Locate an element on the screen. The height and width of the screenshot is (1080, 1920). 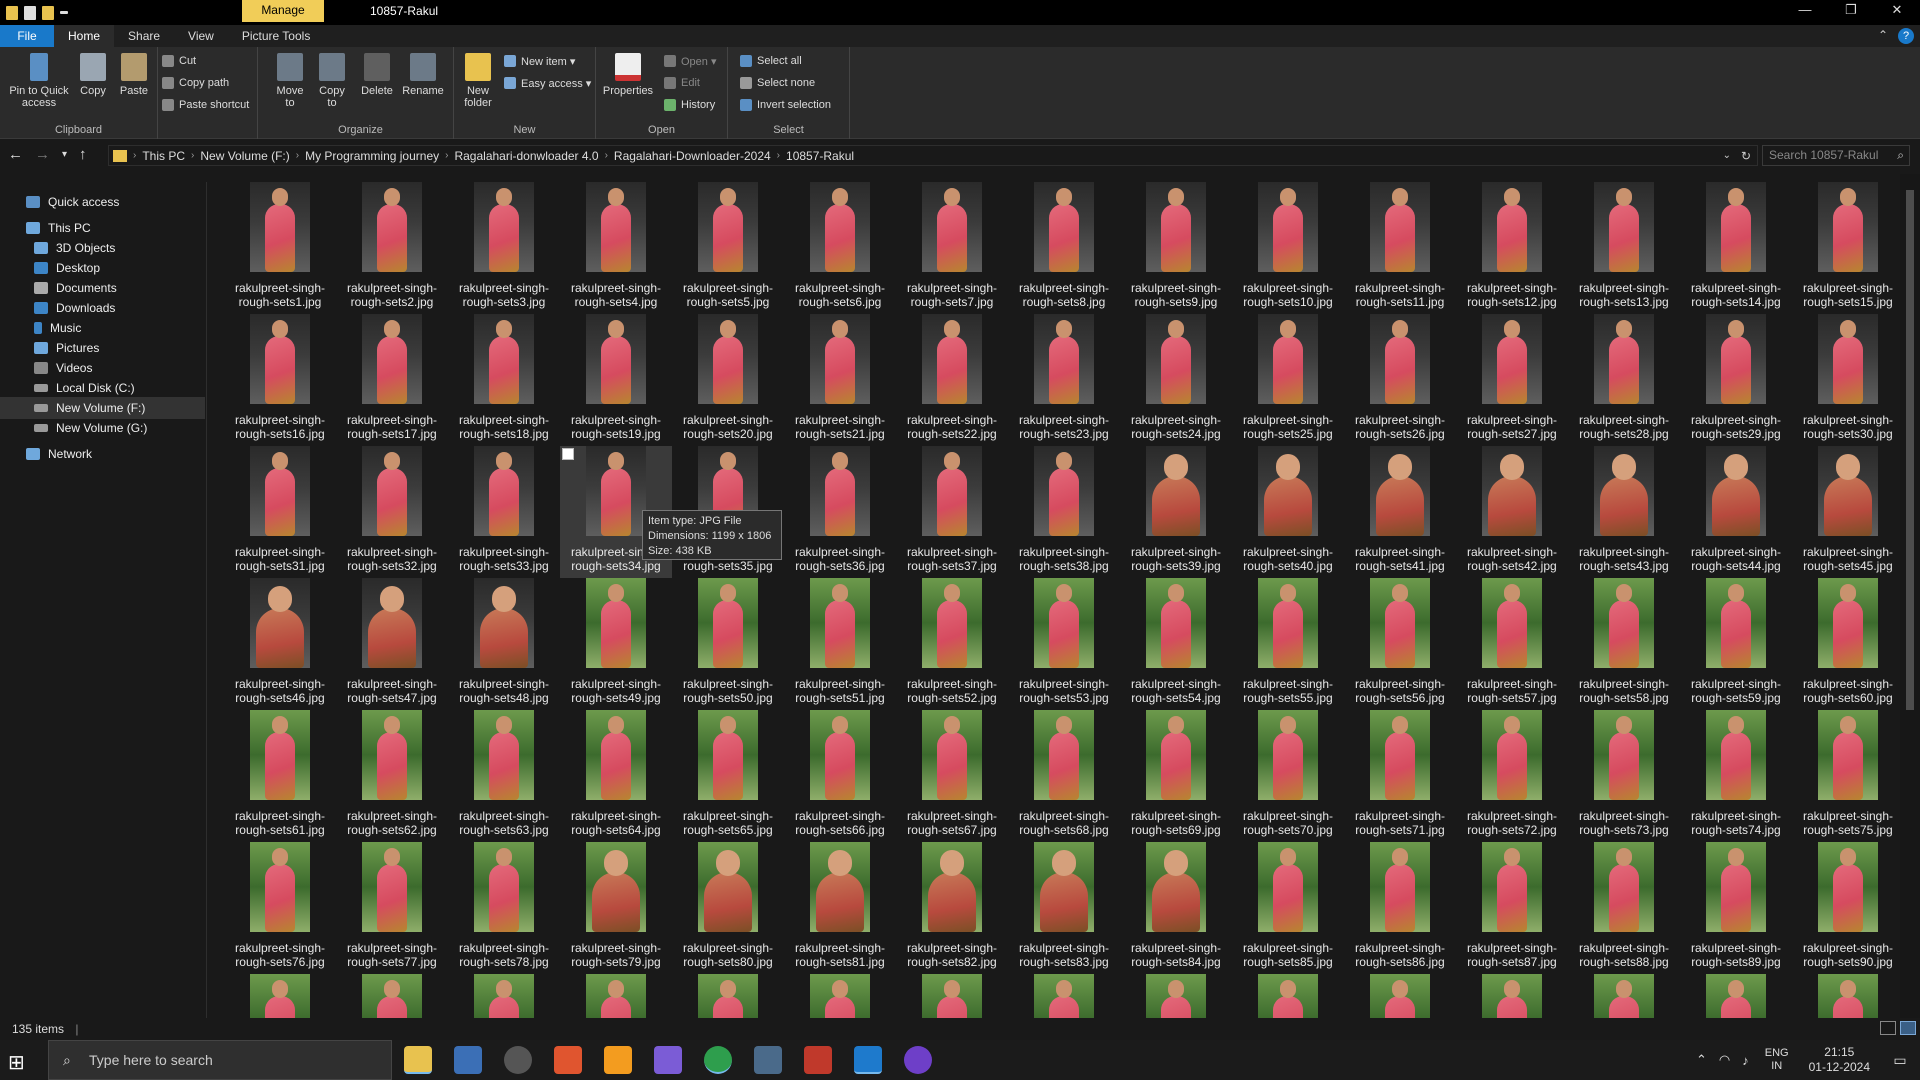
file-item: rakulpreet-singh-rough-sets85.jpg is located at coordinates (1288, 908).